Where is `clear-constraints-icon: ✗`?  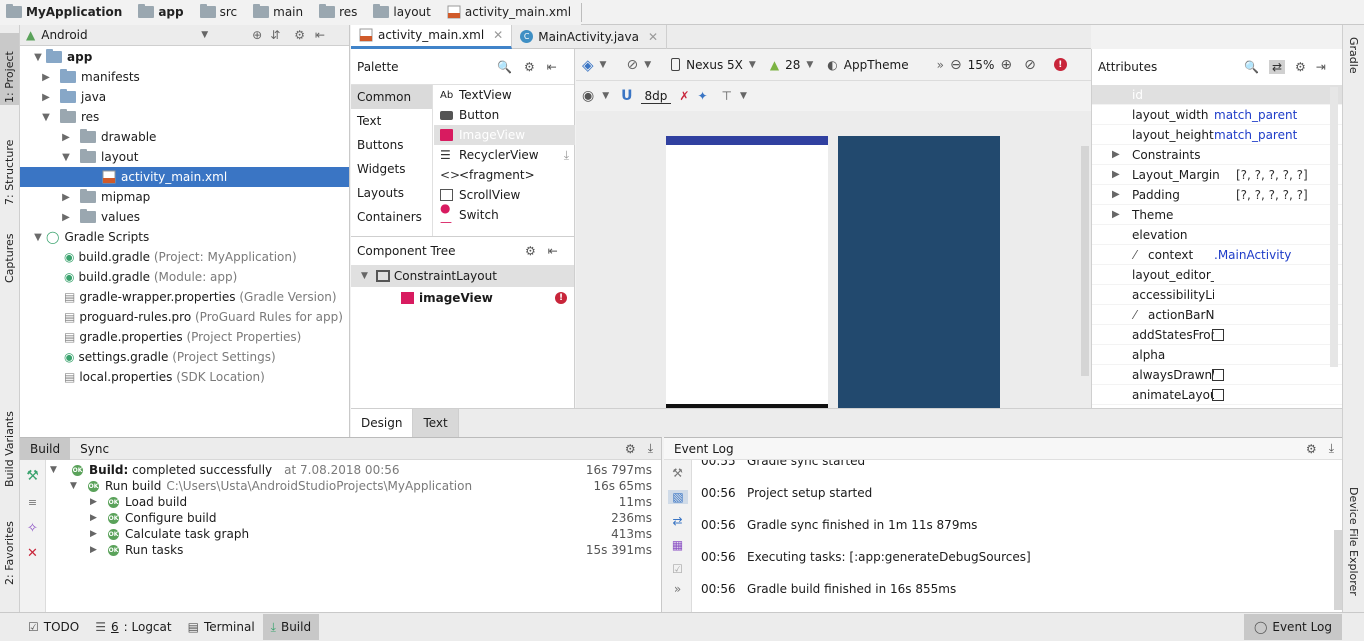
clear-constraints-icon: ✗ is located at coordinates (684, 96).